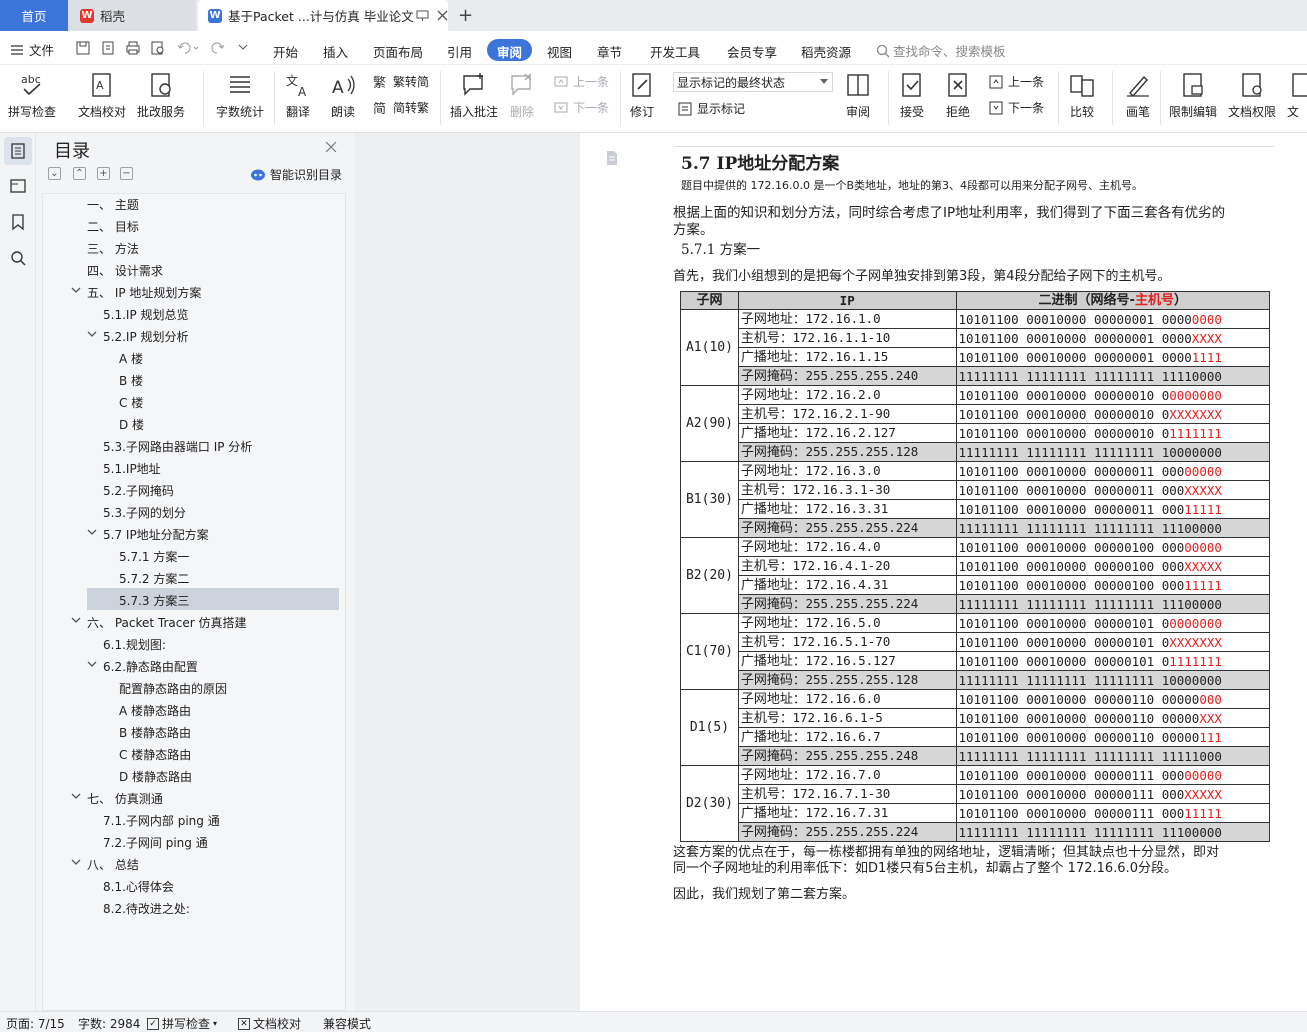 The width and height of the screenshot is (1307, 1032). Describe the element at coordinates (158, 622) in the screenshot. I see `toc-item: 六、 Packet Tracer 仿真搭建` at that location.